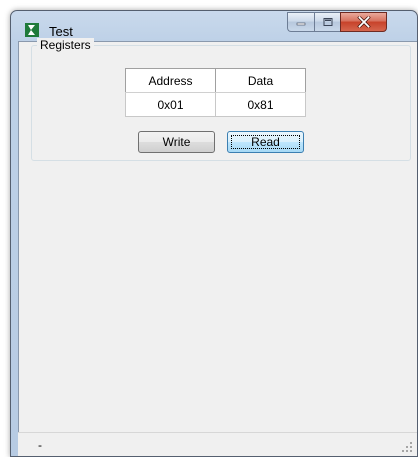 Image resolution: width=418 pixels, height=457 pixels. I want to click on write-button: Write, so click(176, 142).